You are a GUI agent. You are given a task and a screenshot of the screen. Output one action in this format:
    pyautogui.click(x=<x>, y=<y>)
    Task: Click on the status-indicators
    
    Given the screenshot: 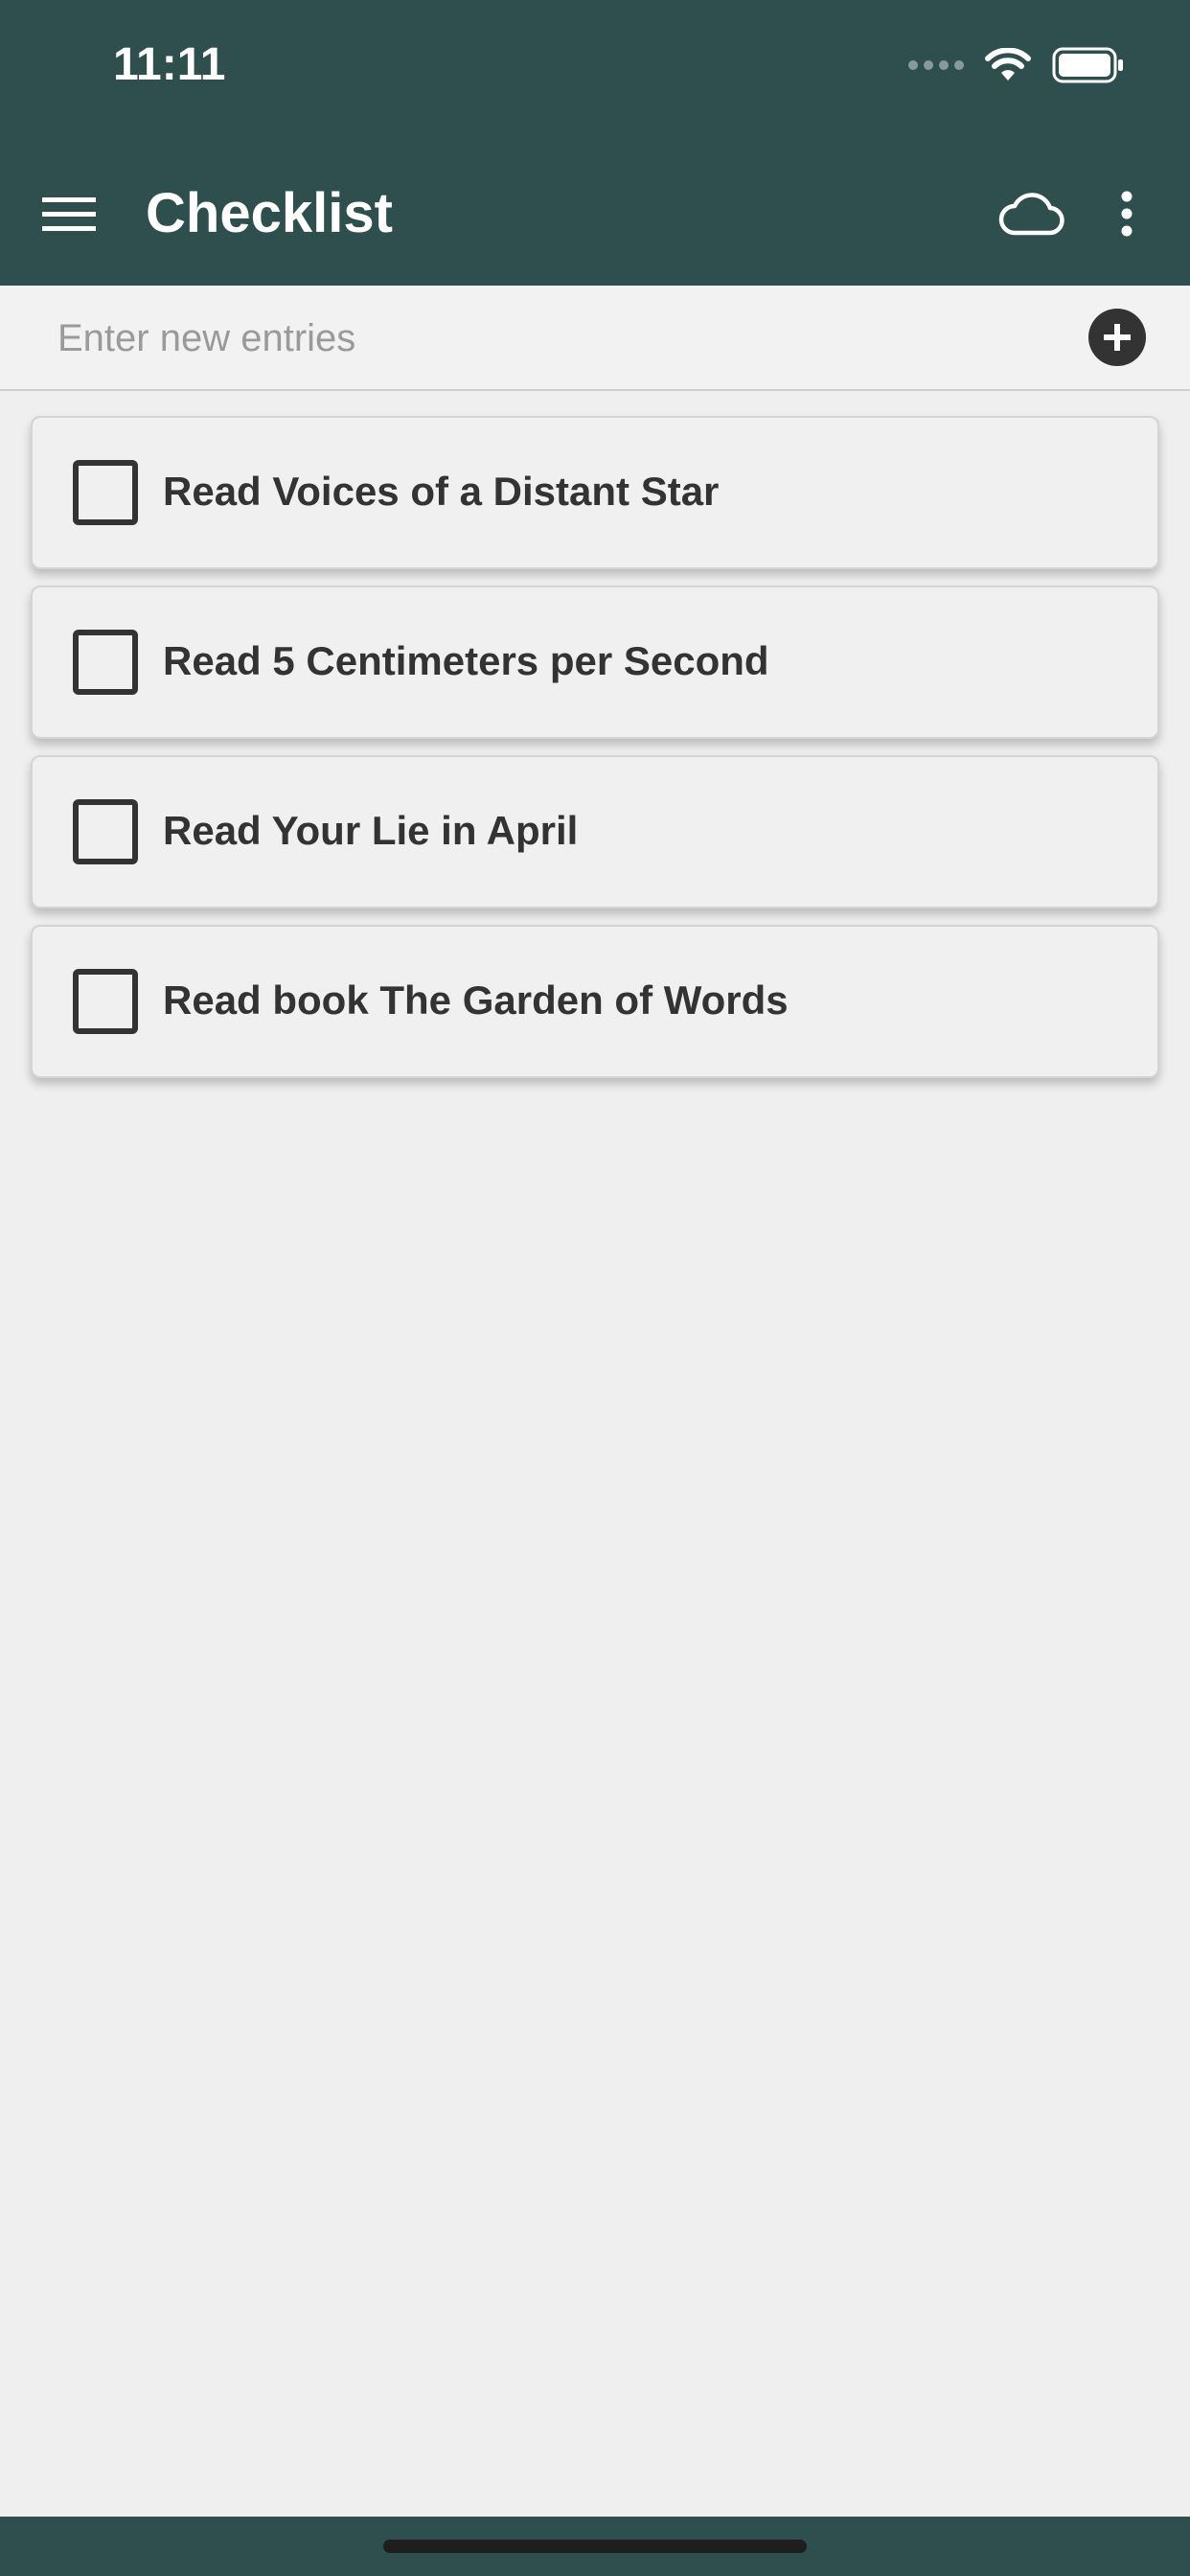 What is the action you would take?
    pyautogui.click(x=1016, y=65)
    